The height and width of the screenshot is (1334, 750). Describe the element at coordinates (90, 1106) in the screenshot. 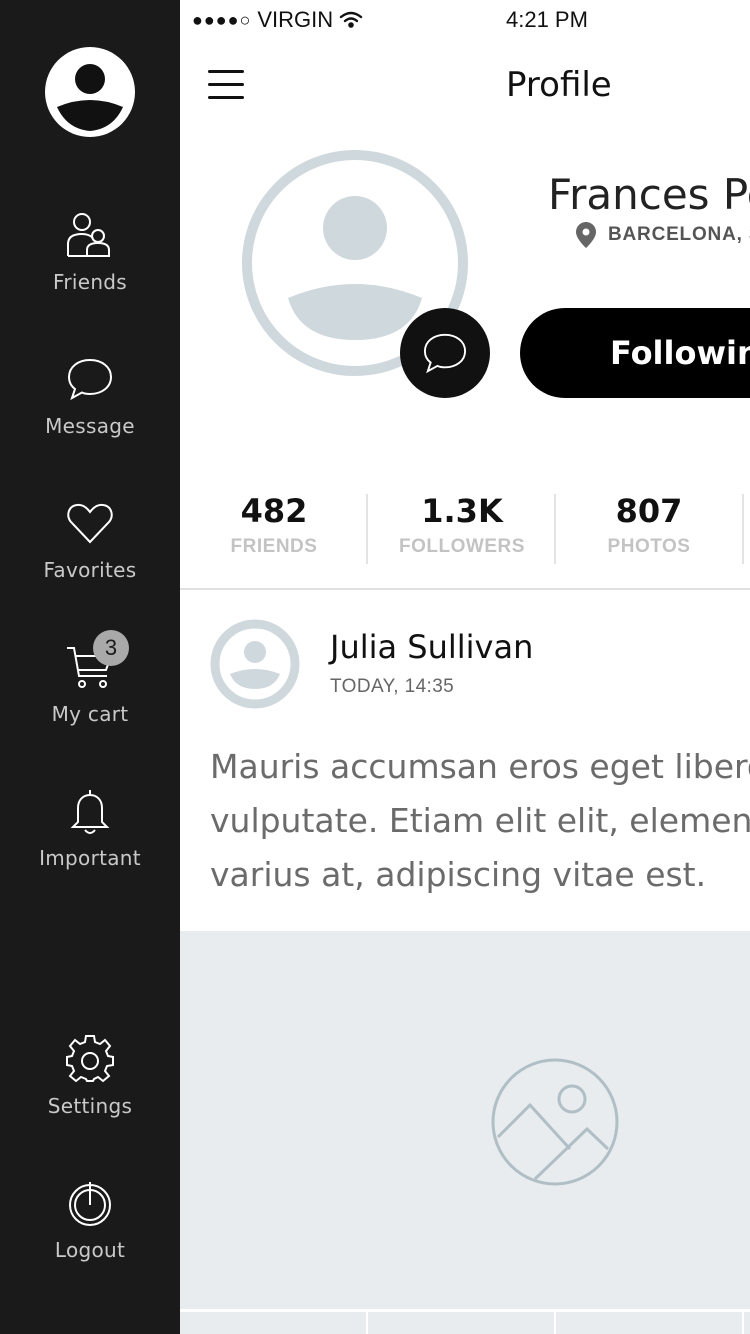

I see `sidebar-item-label: Settings` at that location.